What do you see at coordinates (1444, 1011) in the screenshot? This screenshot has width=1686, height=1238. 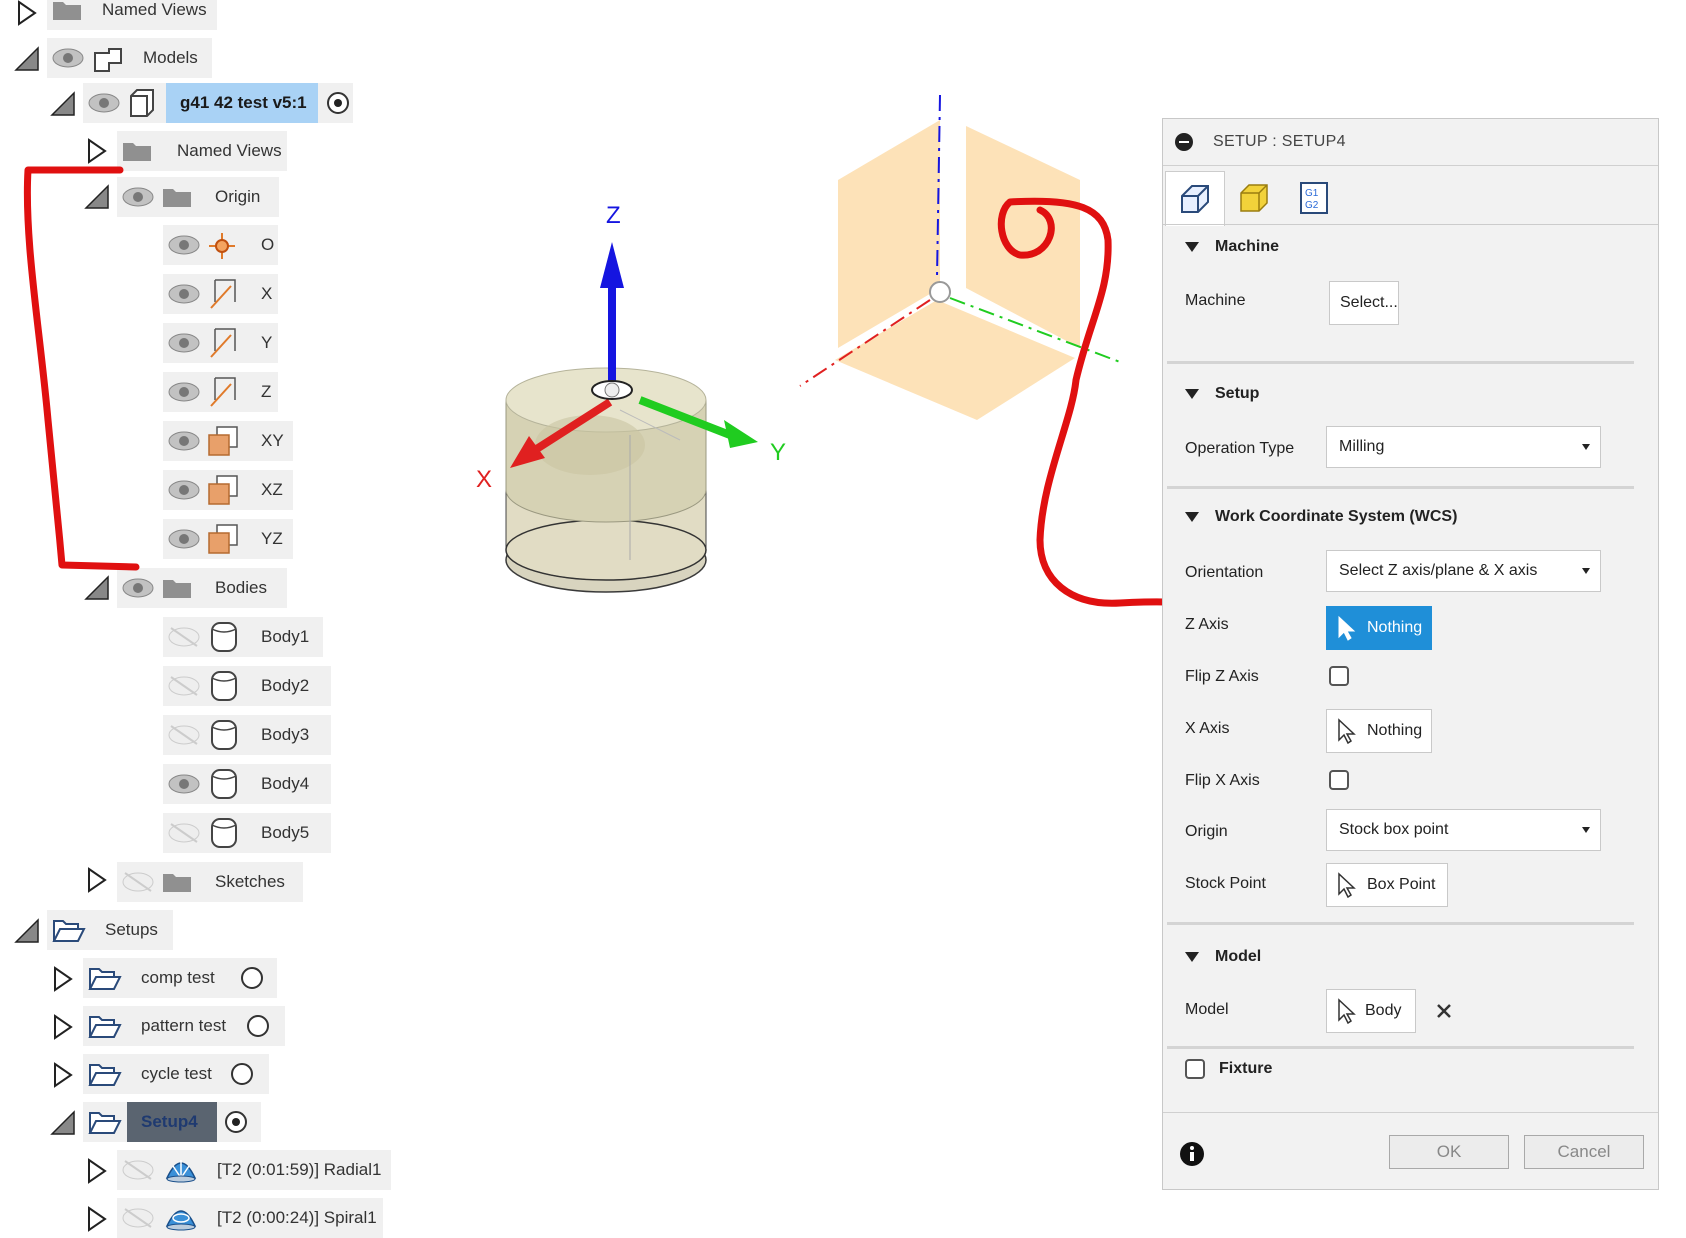 I see `clear-selection-icon` at bounding box center [1444, 1011].